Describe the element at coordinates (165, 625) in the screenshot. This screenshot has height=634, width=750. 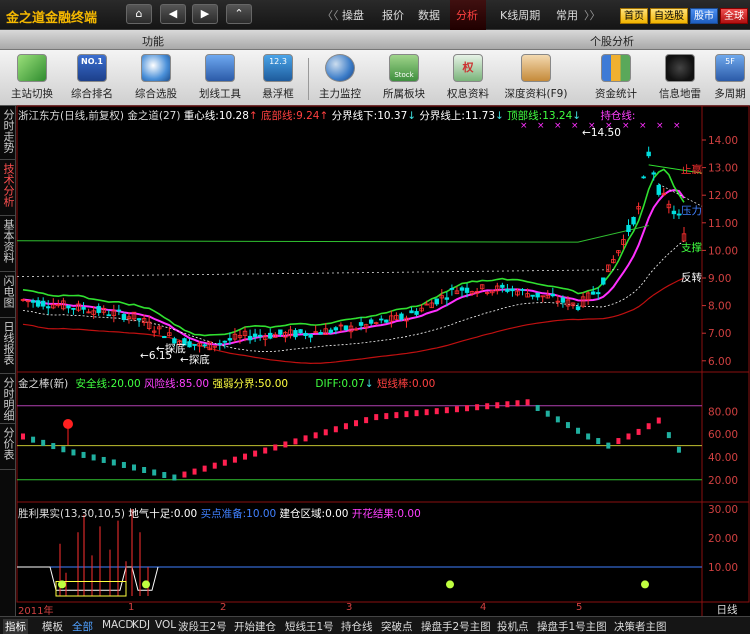
I see `tab-vol: VOL` at that location.